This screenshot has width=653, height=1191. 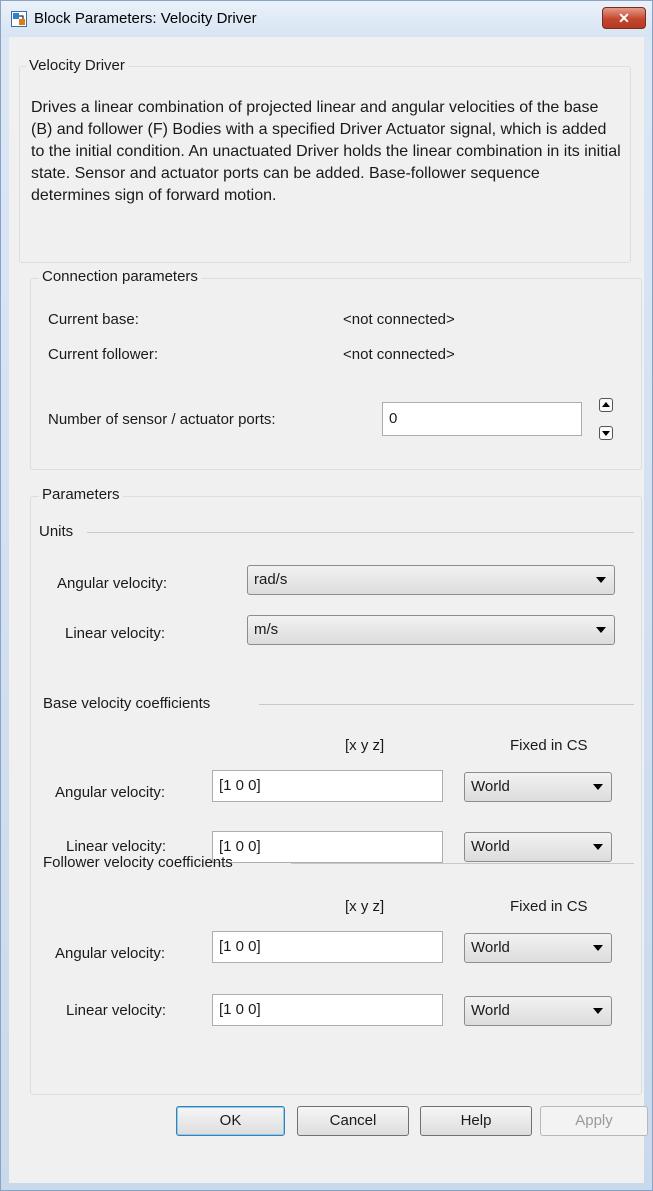 I want to click on follower-linear-value: [1 0 0], so click(x=240, y=1009).